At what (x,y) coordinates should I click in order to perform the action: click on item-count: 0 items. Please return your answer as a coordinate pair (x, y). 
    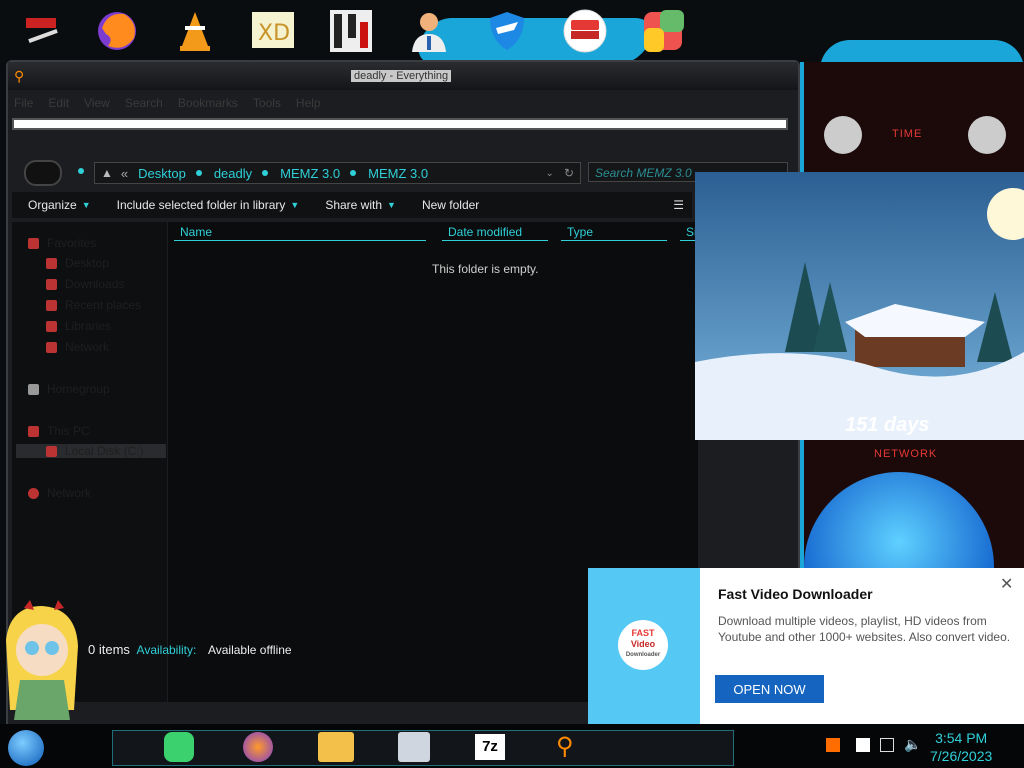
    Looking at the image, I should click on (109, 649).